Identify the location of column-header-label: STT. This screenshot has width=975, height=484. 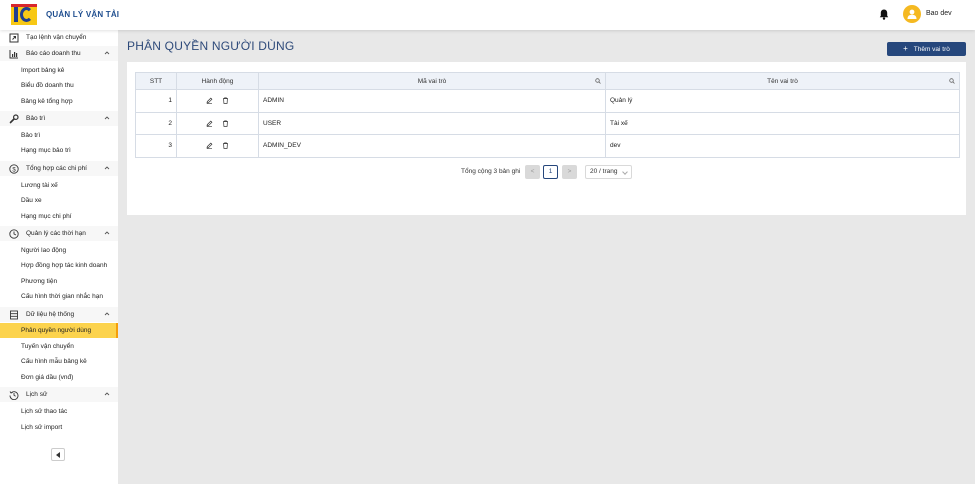
(156, 81).